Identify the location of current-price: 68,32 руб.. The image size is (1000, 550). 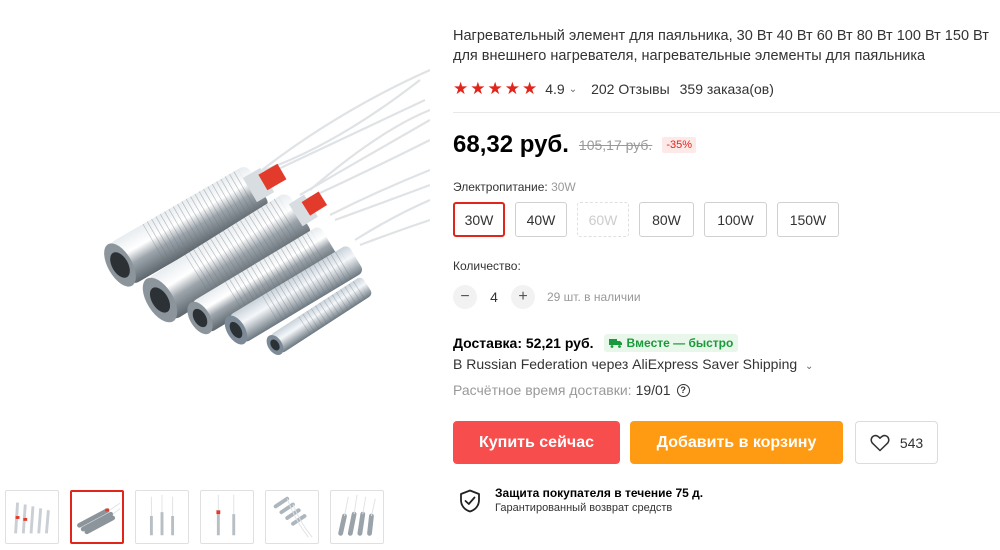
(511, 144).